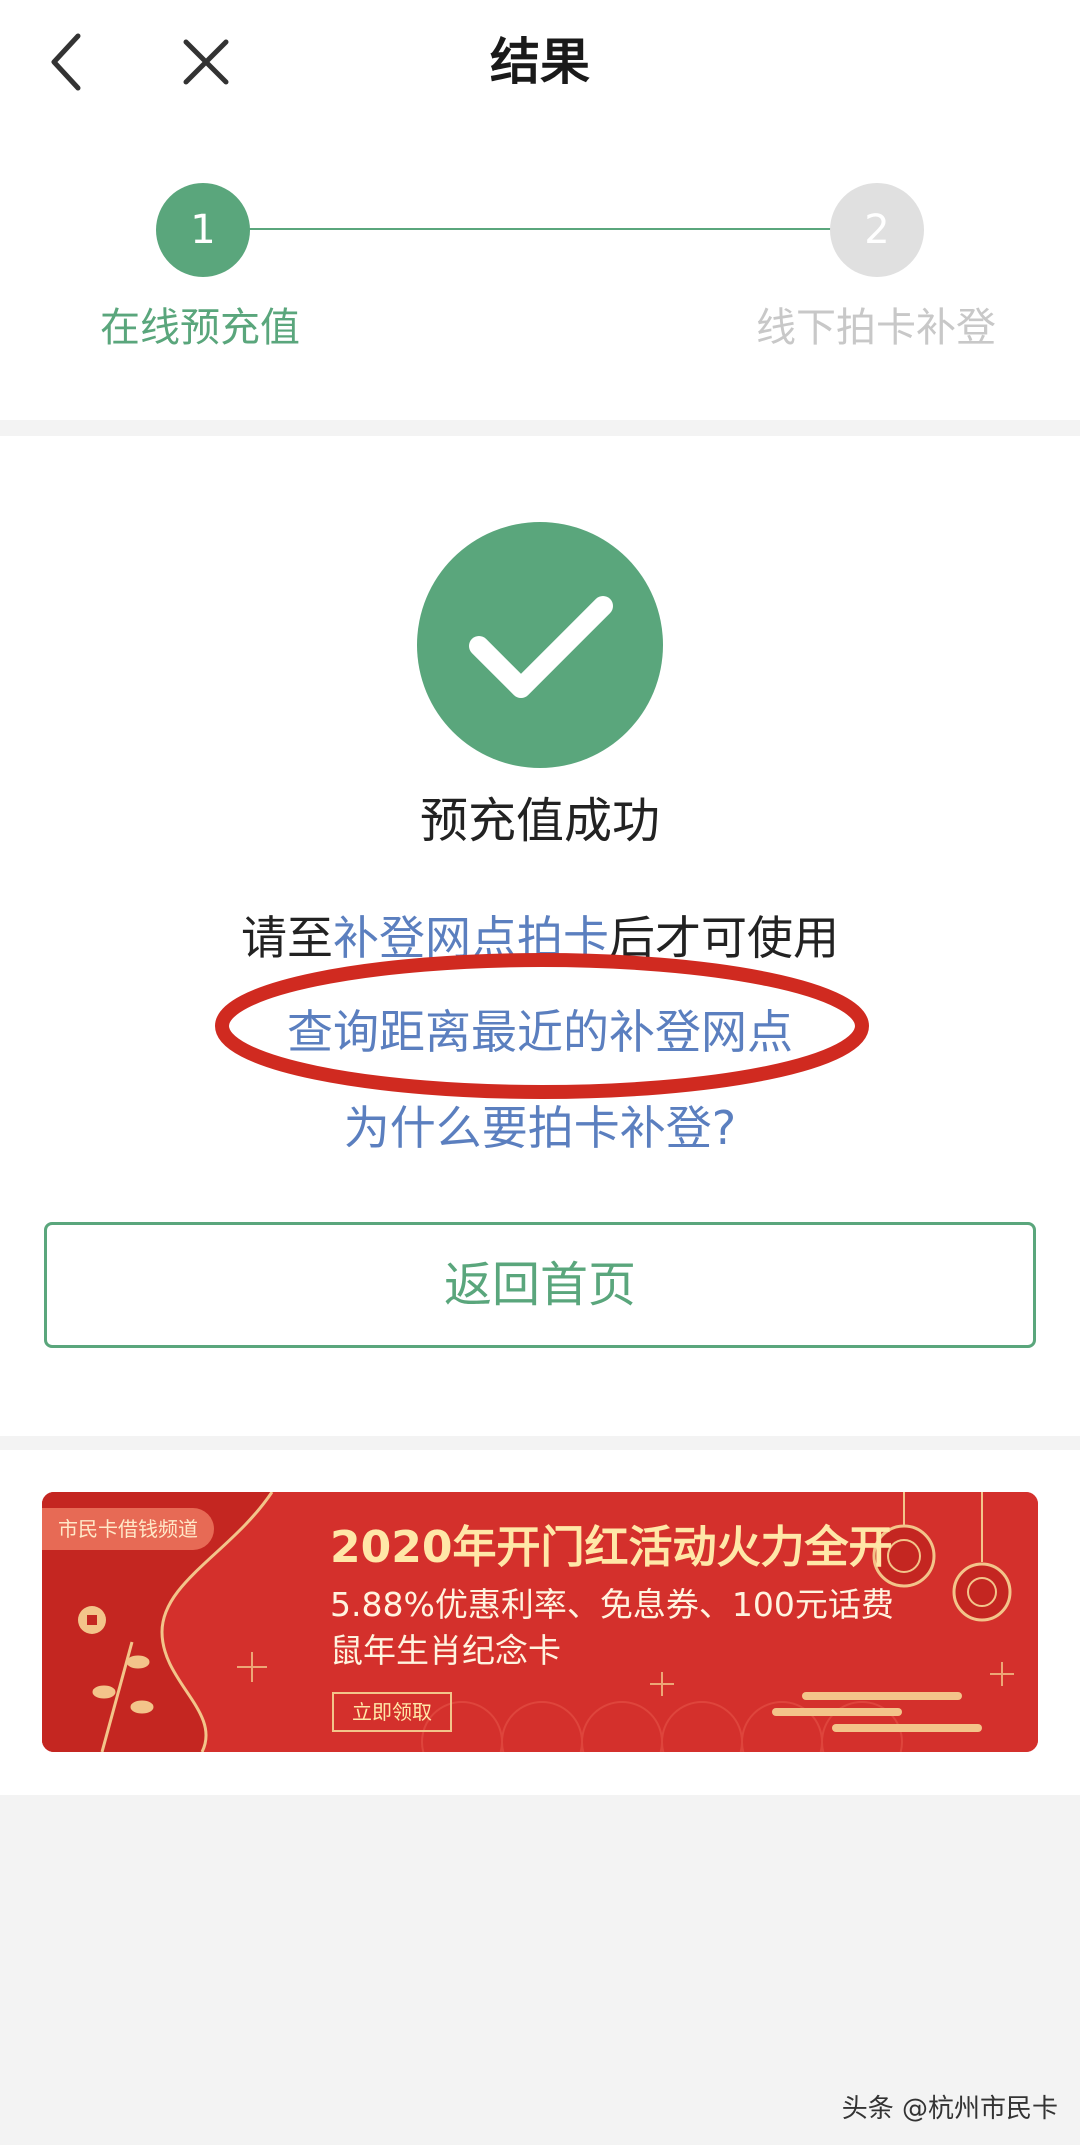  Describe the element at coordinates (200, 328) in the screenshot. I see `step-1-label: 在线预充值` at that location.